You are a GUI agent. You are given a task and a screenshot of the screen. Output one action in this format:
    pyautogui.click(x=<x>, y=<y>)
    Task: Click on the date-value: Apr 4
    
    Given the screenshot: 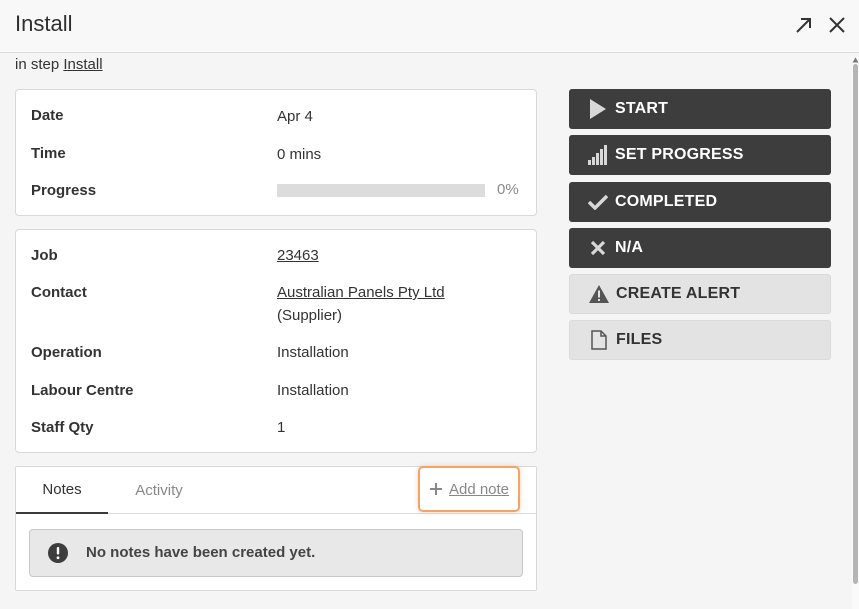 What is the action you would take?
    pyautogui.click(x=295, y=116)
    